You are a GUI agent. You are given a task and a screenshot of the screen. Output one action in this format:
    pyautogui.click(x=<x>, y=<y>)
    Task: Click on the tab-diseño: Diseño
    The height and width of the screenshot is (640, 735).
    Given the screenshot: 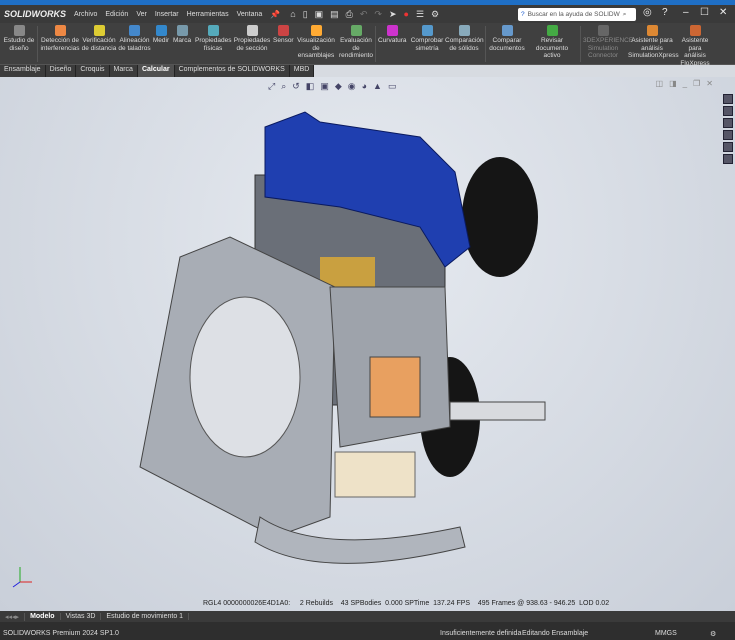 What is the action you would take?
    pyautogui.click(x=61, y=71)
    